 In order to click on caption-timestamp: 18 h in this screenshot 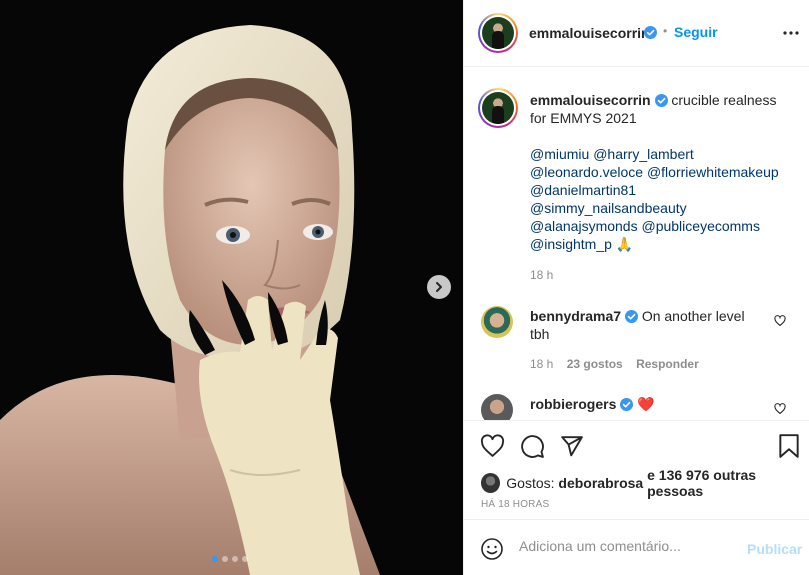, I will do `click(541, 275)`.